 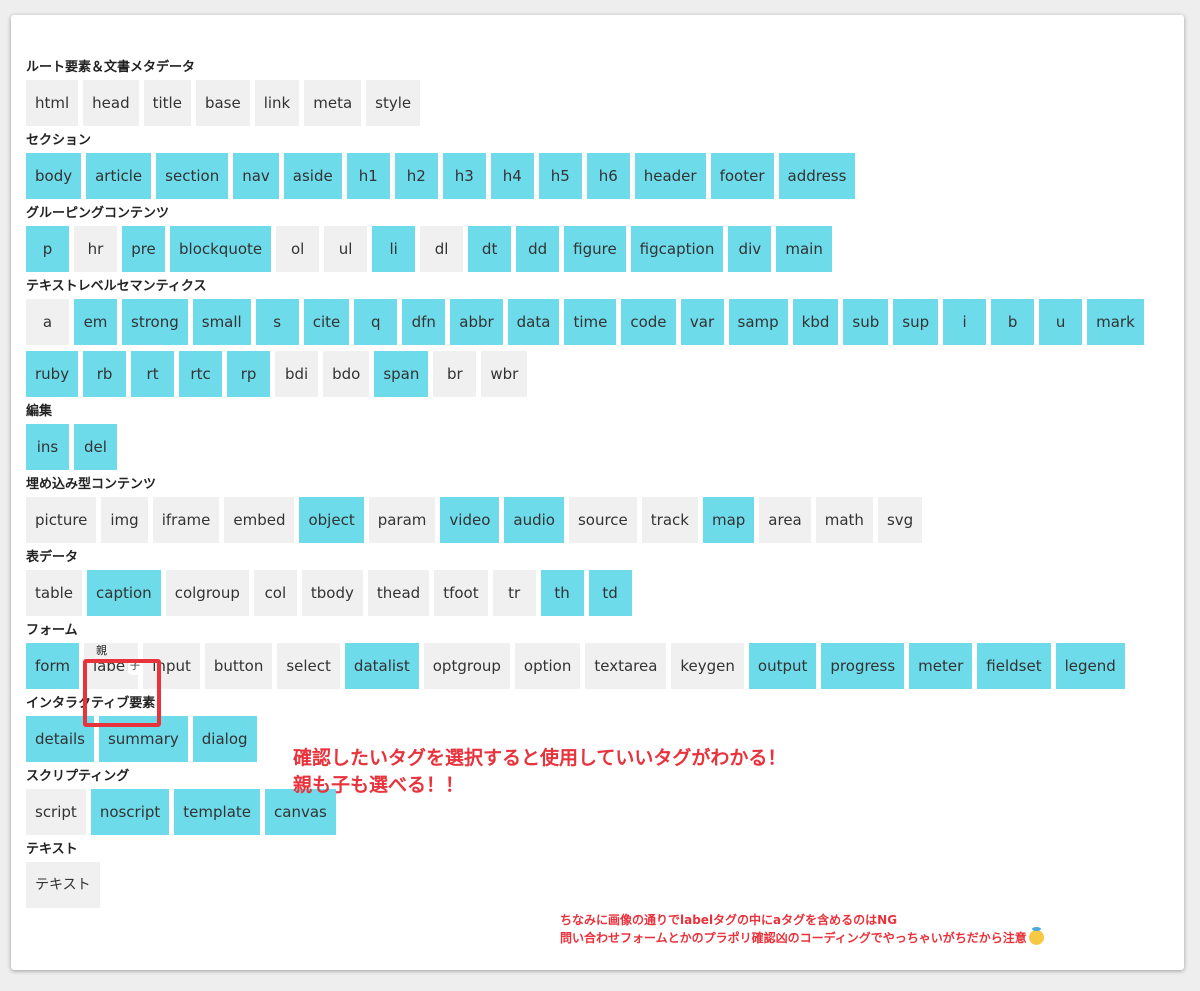 I want to click on tag-button-object: object, so click(x=331, y=520).